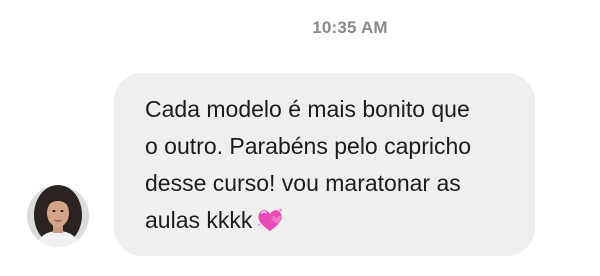 The width and height of the screenshot is (600, 276). What do you see at coordinates (330, 223) in the screenshot?
I see `message-line-4: aulas kkkk` at bounding box center [330, 223].